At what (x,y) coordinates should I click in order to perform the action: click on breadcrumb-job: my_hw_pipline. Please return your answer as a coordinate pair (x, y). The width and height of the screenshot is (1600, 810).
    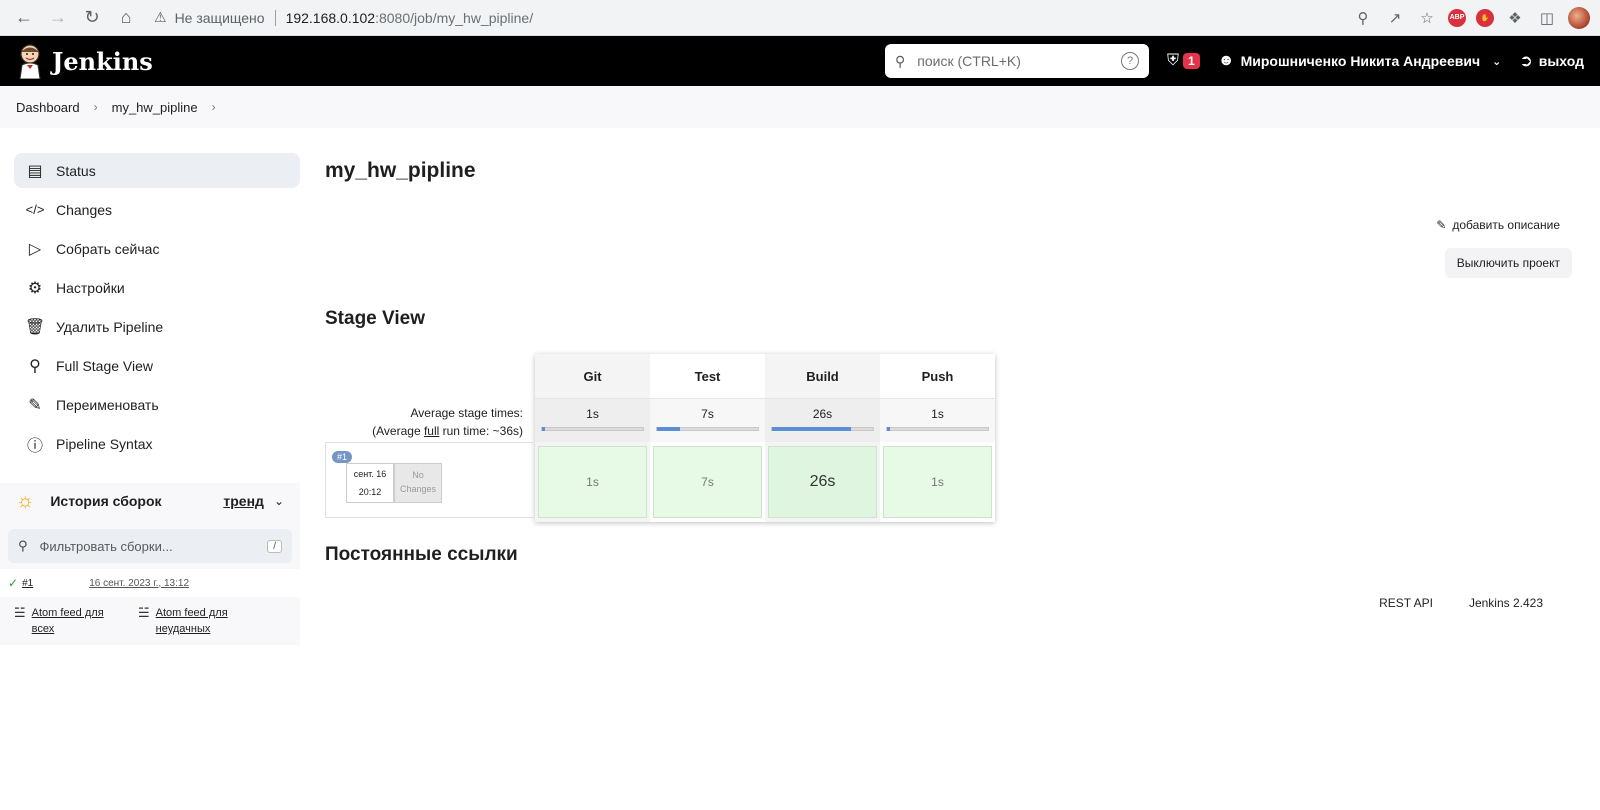
    Looking at the image, I should click on (155, 107).